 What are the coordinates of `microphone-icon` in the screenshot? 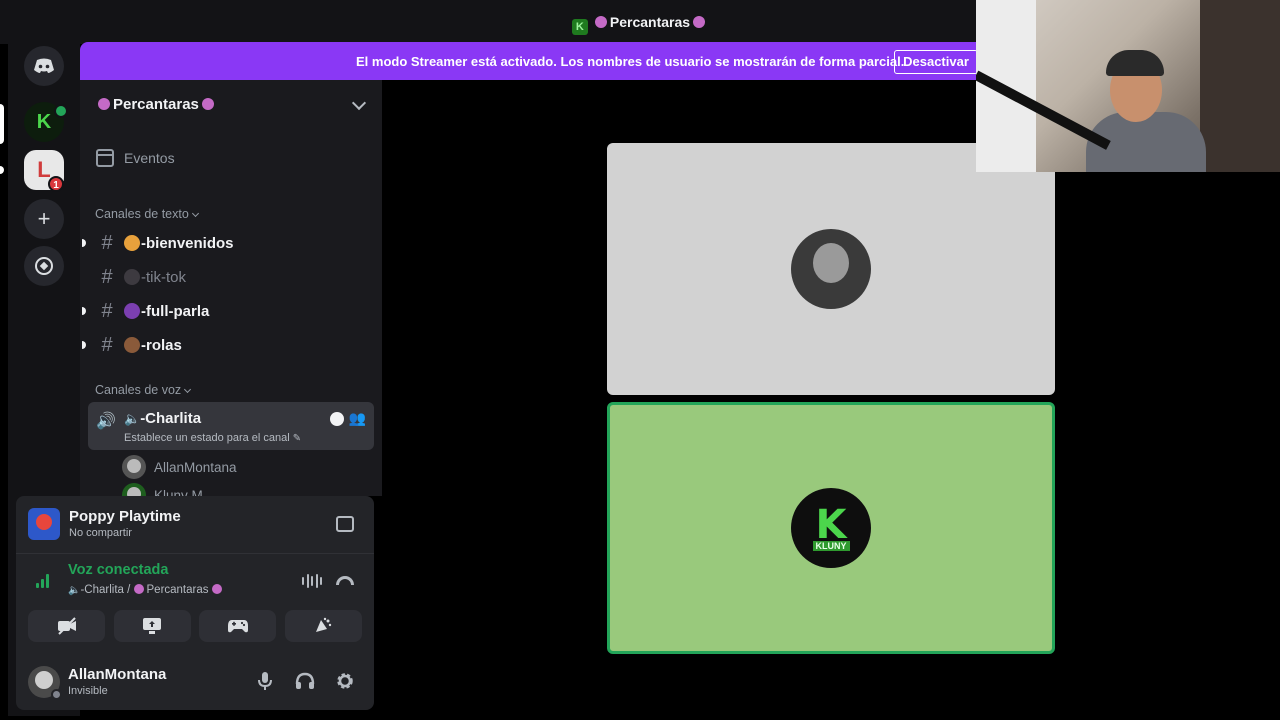 It's located at (265, 681).